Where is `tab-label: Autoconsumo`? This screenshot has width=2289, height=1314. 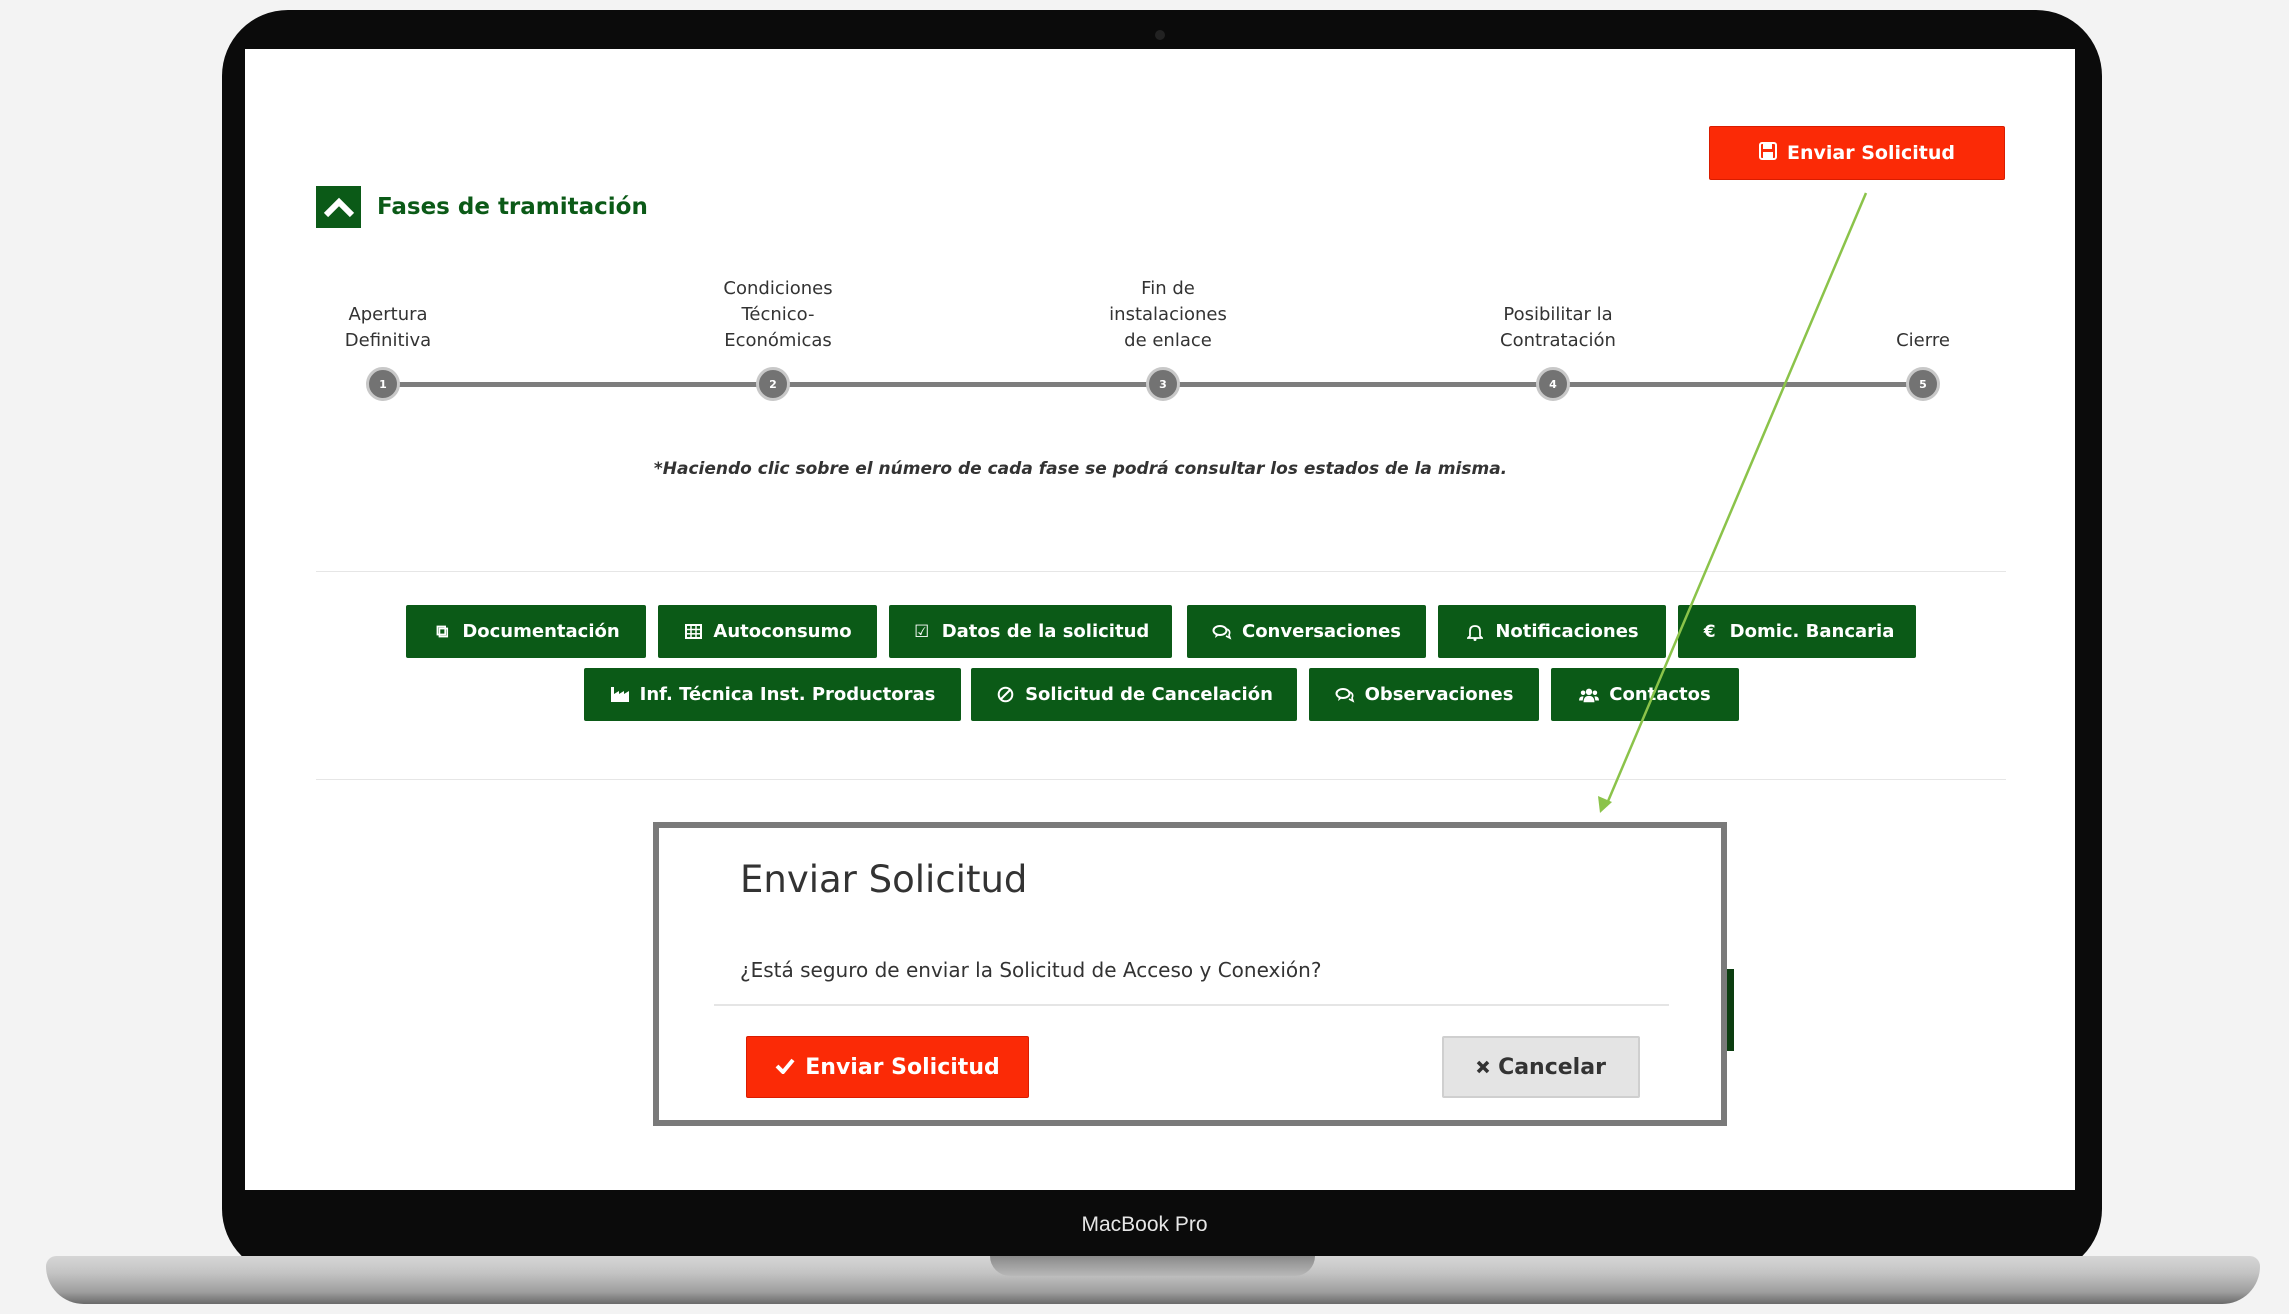
tab-label: Autoconsumo is located at coordinates (782, 631).